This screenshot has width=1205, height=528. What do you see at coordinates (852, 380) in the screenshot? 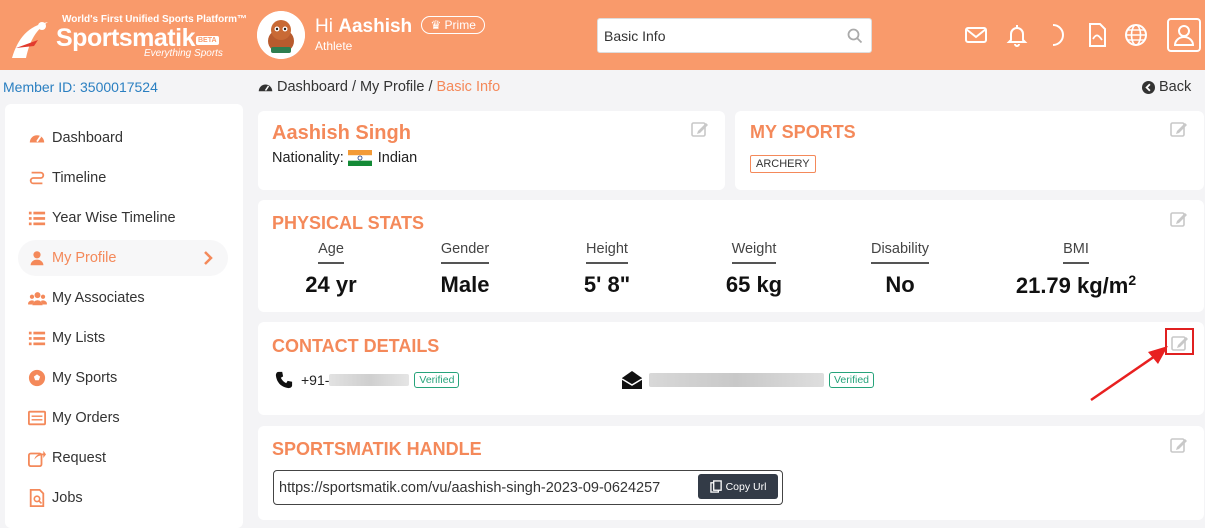
I see `email-verified-badge: Verified` at bounding box center [852, 380].